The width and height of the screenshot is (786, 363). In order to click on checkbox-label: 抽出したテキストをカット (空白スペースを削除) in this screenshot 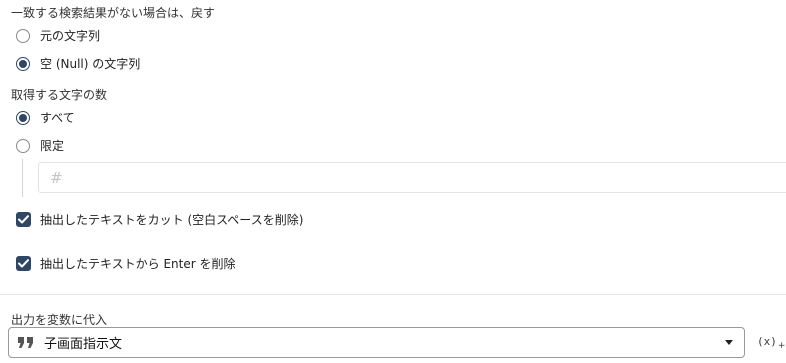, I will do `click(172, 220)`.